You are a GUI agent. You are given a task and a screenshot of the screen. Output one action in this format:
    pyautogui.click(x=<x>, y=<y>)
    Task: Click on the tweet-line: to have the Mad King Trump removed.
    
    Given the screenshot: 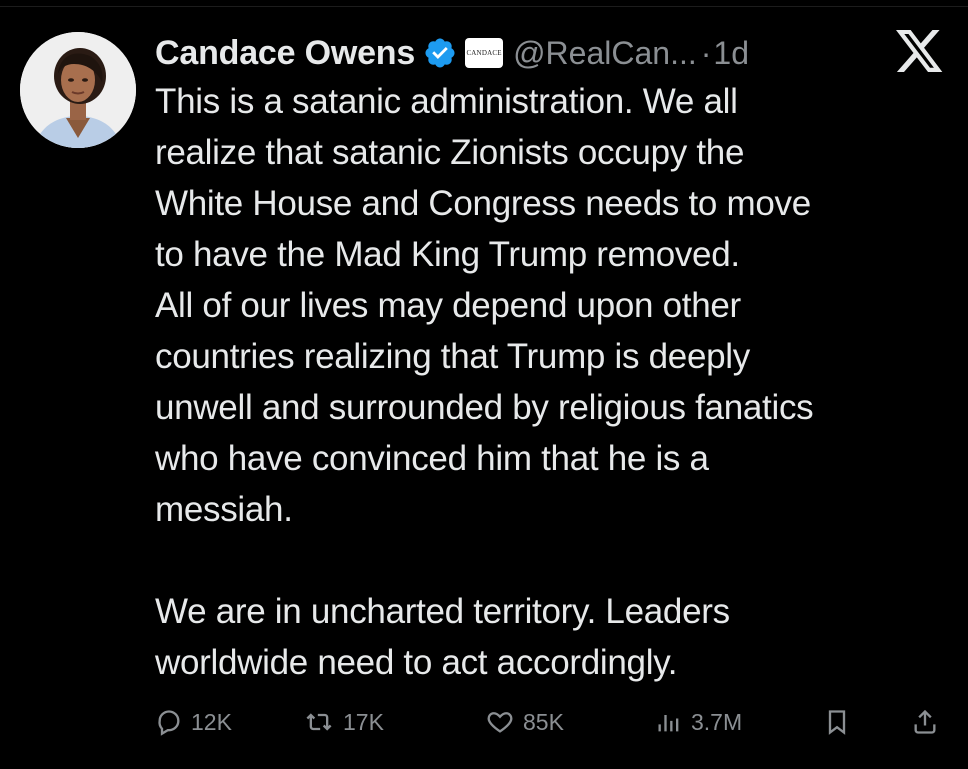 What is the action you would take?
    pyautogui.click(x=447, y=254)
    